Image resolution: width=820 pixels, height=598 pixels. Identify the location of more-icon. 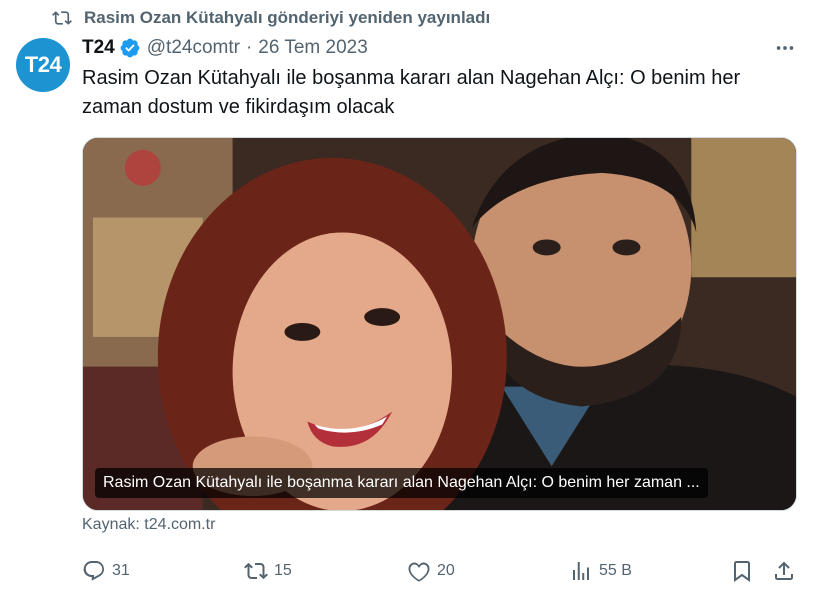
(785, 48).